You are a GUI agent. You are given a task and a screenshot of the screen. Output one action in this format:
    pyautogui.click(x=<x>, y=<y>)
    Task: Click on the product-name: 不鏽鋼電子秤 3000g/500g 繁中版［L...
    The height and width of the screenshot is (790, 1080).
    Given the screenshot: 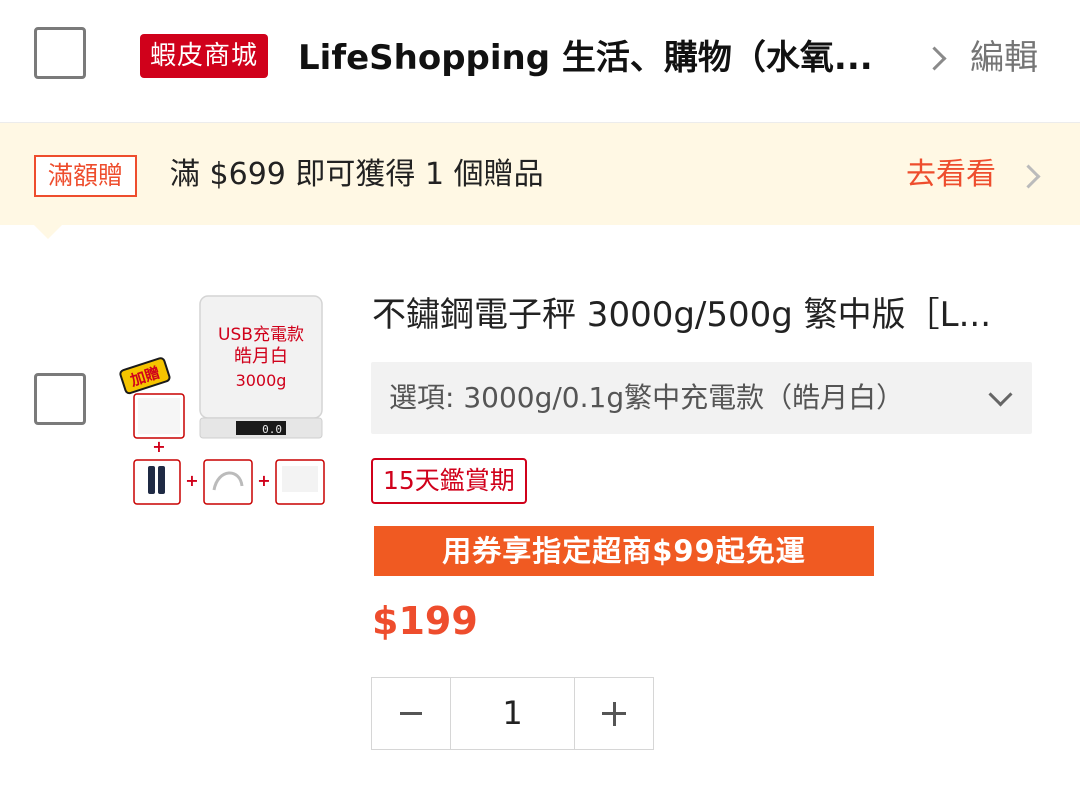 What is the action you would take?
    pyautogui.click(x=707, y=315)
    